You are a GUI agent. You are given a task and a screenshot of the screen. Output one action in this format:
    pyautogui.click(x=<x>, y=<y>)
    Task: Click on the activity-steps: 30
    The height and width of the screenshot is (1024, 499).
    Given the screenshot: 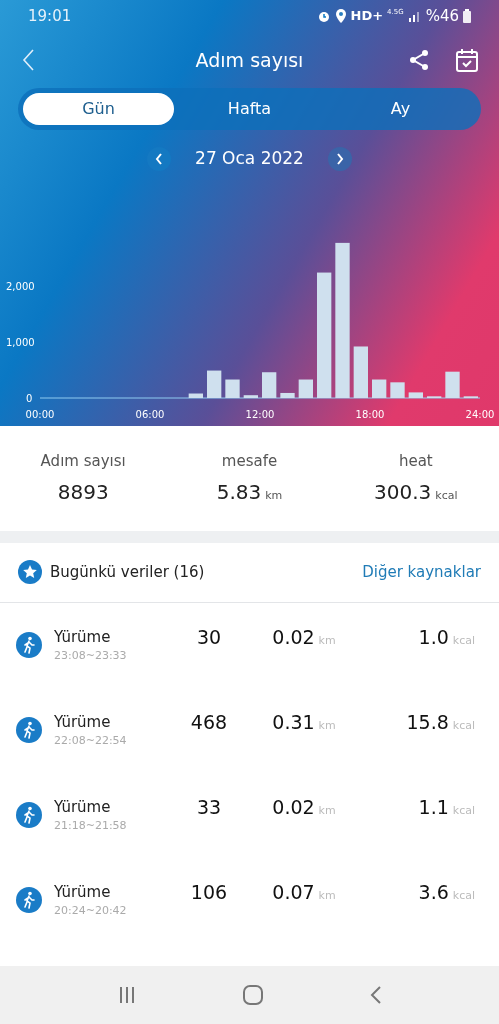 What is the action you would take?
    pyautogui.click(x=209, y=637)
    